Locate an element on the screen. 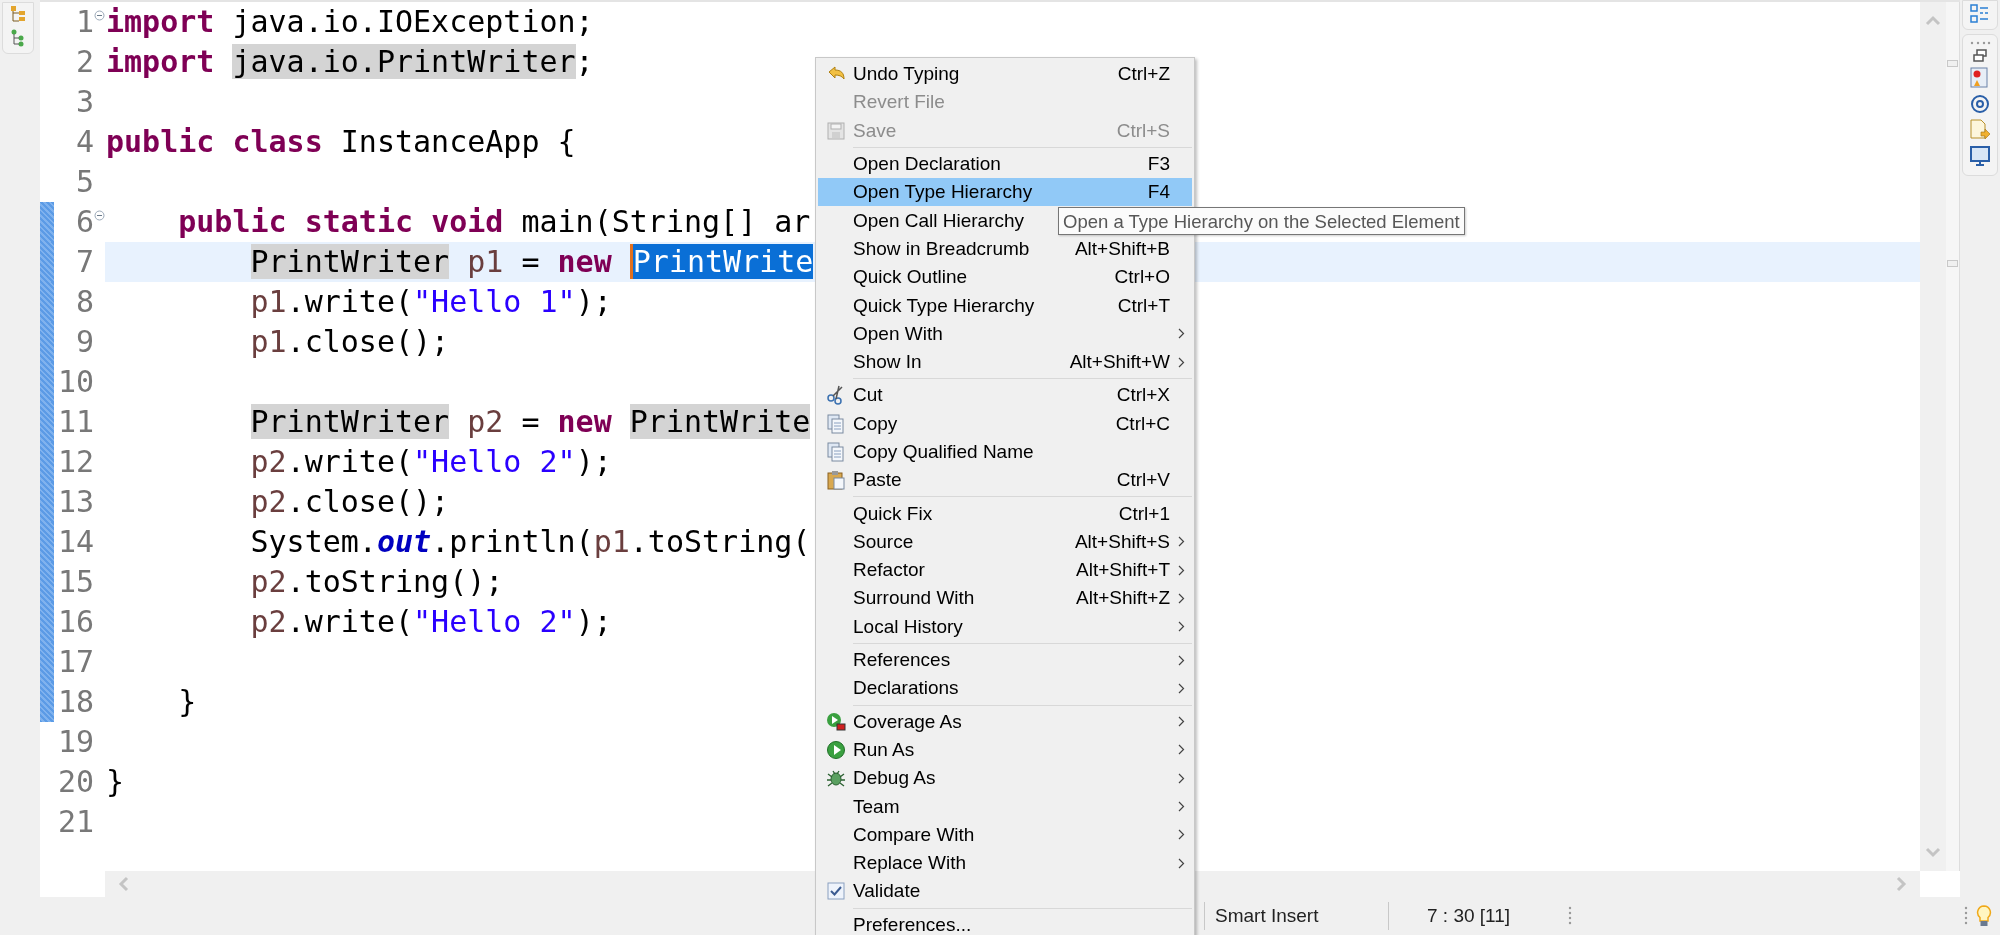 Image resolution: width=2000 pixels, height=935 pixels. cursor-position: 7 : 30 [11] is located at coordinates (1478, 916).